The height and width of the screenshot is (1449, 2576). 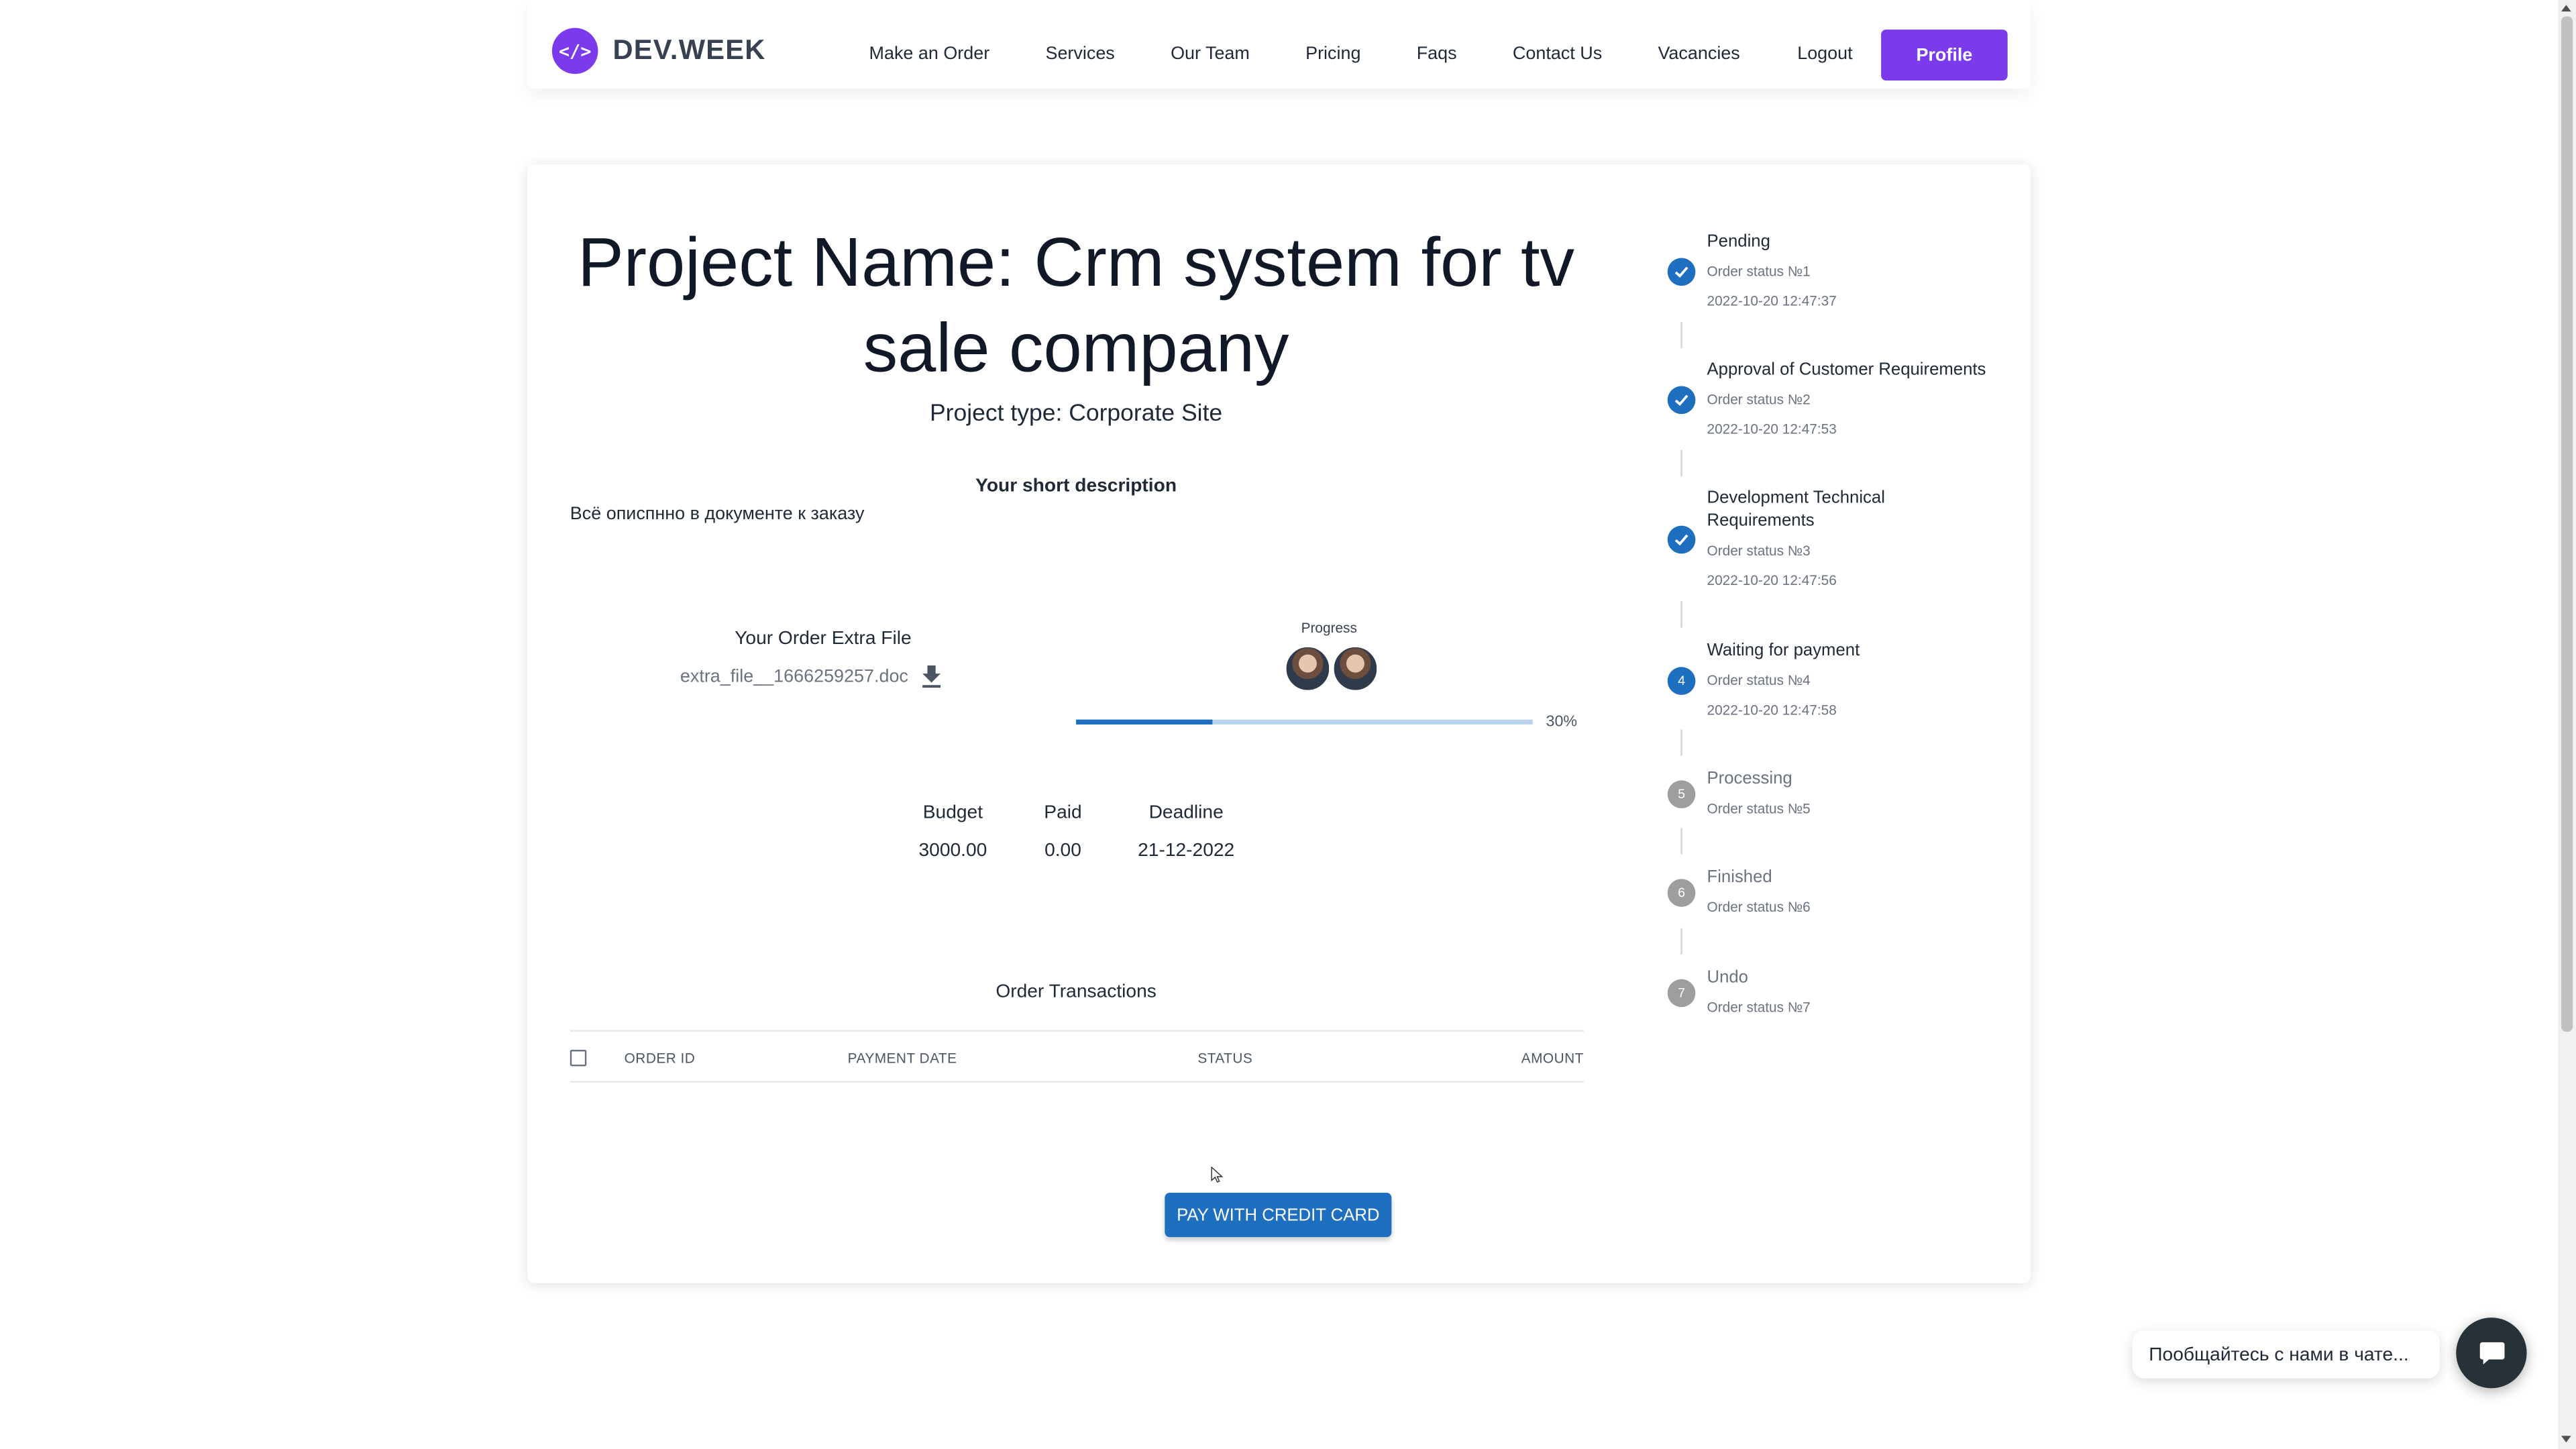 I want to click on nav-our-team: Our Team, so click(x=1210, y=54).